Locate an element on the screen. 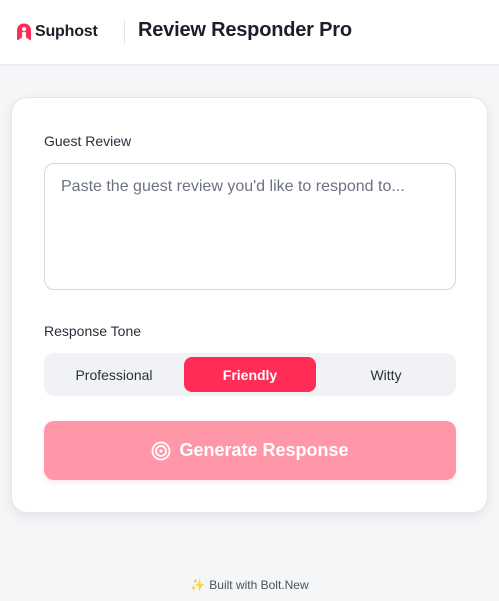 This screenshot has height=601, width=499. page-title: Review Responder Pro is located at coordinates (245, 30).